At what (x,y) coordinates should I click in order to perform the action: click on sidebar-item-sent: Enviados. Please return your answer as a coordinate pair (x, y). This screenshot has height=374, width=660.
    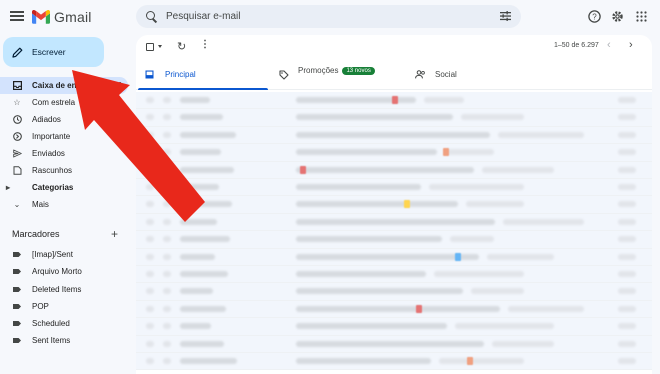
    Looking at the image, I should click on (64, 153).